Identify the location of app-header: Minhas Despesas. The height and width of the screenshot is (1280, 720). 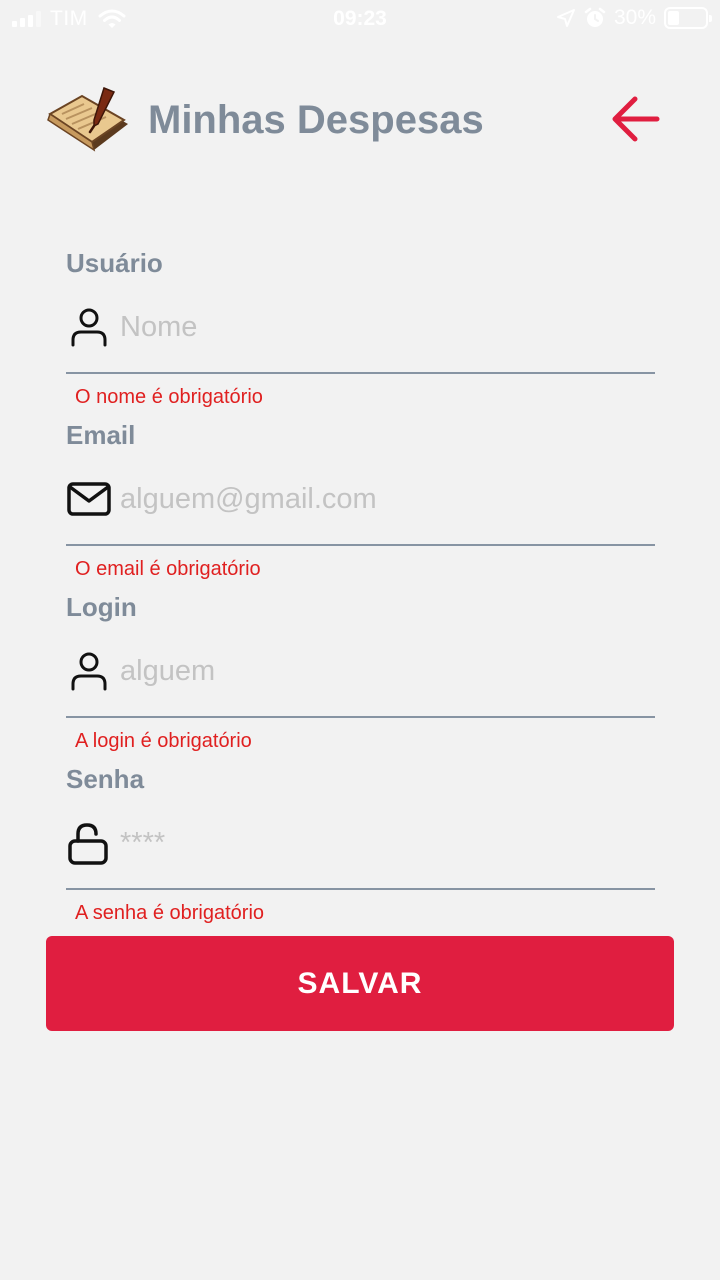
(360, 120).